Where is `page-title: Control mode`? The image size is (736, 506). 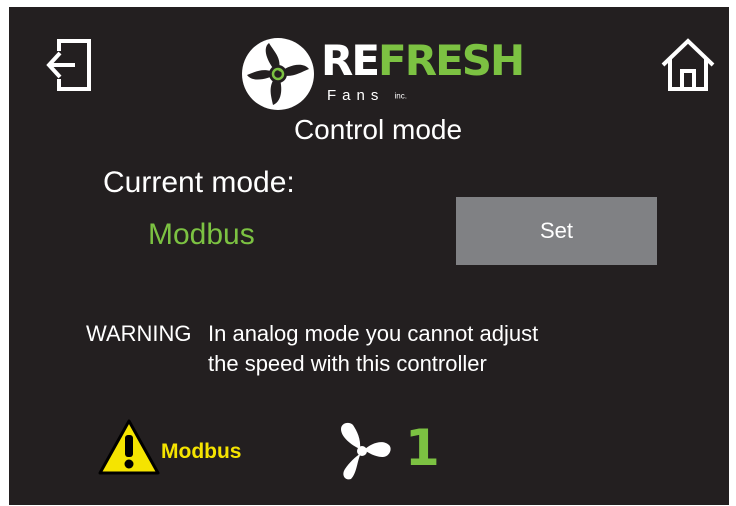
page-title: Control mode is located at coordinates (378, 129).